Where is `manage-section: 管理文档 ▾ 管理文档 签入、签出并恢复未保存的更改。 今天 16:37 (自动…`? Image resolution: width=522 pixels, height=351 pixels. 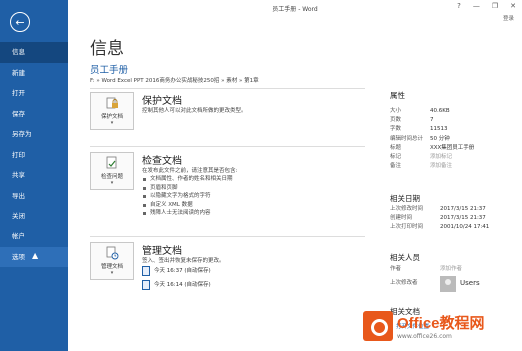
manage-section: 管理文档 ▾ 管理文档 签入、签出并恢复未保存的更改。 今天 16:37 (自动… is located at coordinates (225, 272).